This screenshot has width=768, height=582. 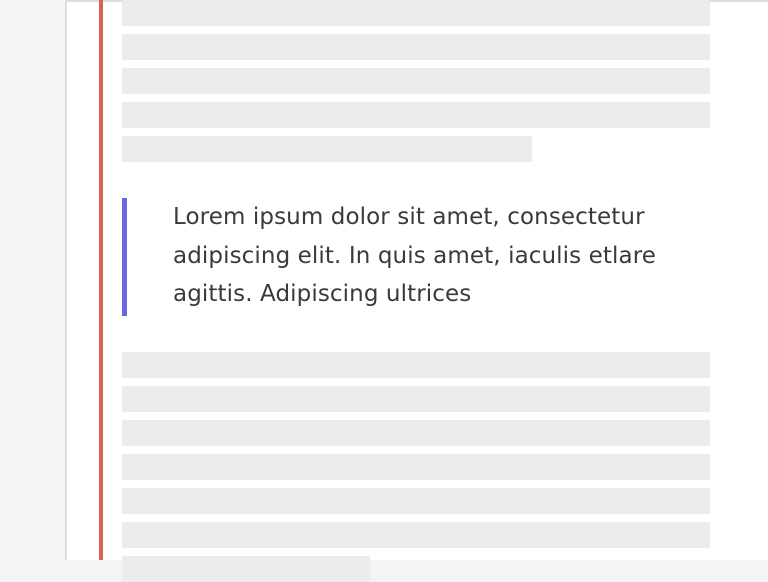 I want to click on margin-rule, so click(x=101, y=280).